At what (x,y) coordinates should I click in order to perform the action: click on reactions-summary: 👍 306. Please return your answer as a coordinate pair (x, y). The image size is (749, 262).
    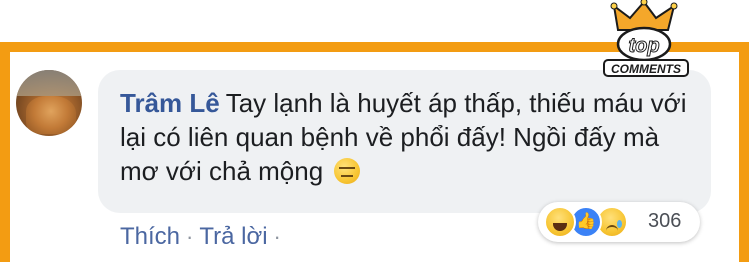
    Looking at the image, I should click on (619, 222).